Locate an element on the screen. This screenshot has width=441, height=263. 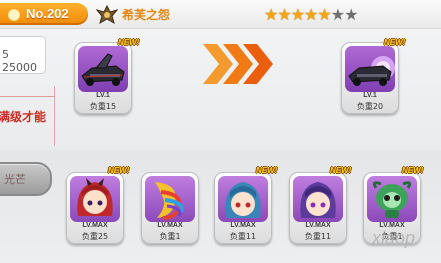
item-card-upgraded: LV.1 负重20 is located at coordinates (370, 78).